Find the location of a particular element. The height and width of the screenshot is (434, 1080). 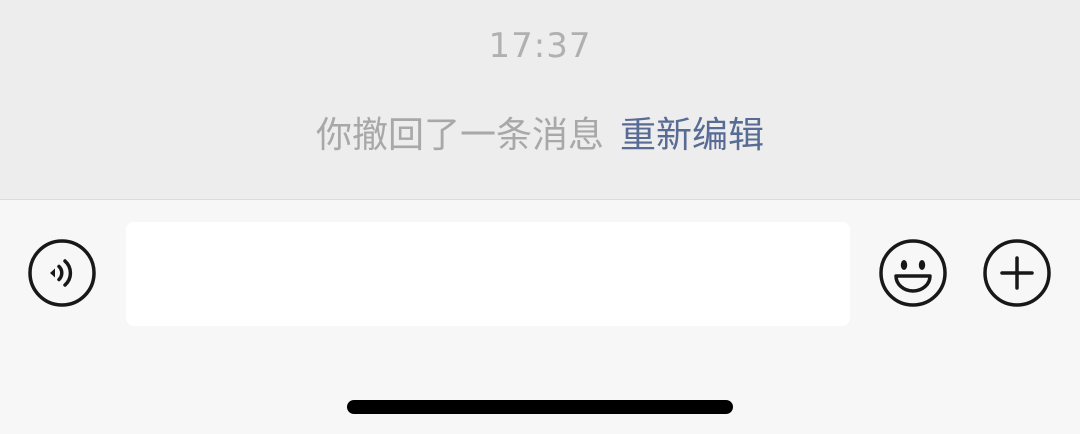

more-button is located at coordinates (1017, 273).